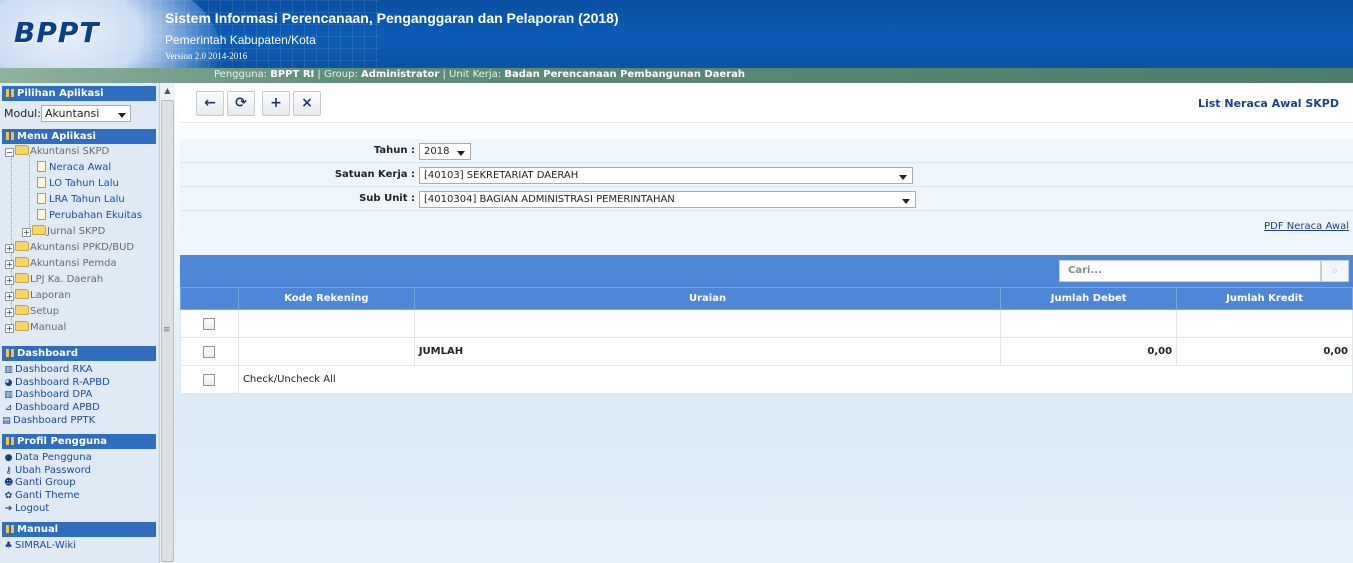  I want to click on panel-header-pilihan-aplikasi: Pilihan Aplikasi, so click(79, 93).